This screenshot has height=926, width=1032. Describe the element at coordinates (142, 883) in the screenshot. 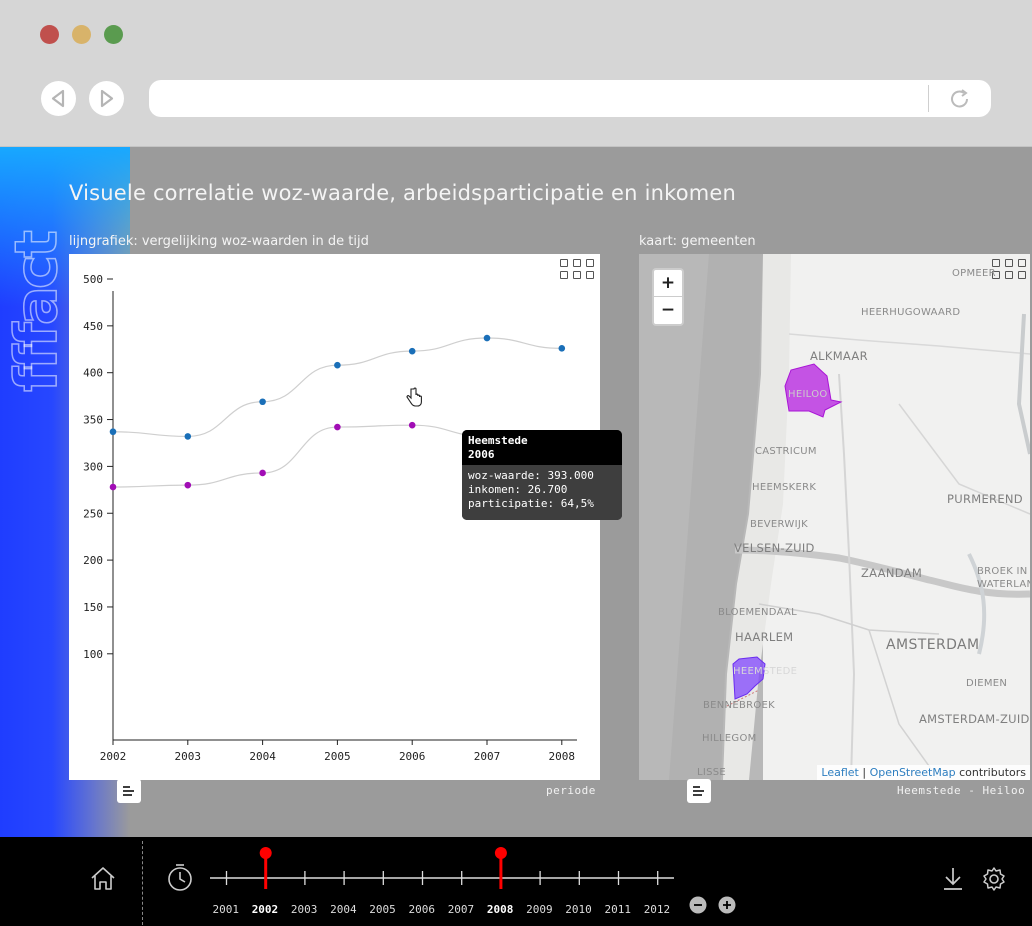

I see `timeline-divider` at that location.